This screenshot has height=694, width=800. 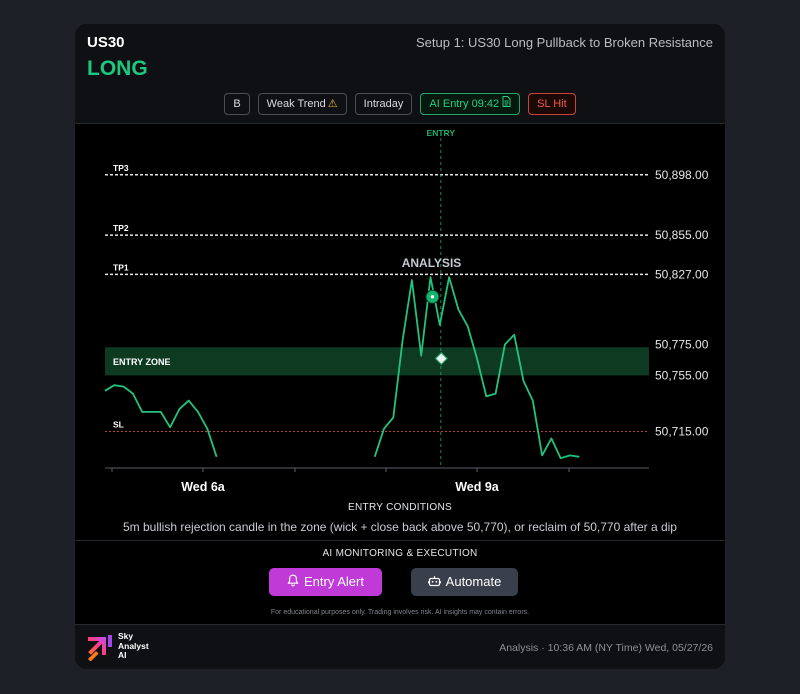 What do you see at coordinates (506, 103) in the screenshot?
I see `document-icon` at bounding box center [506, 103].